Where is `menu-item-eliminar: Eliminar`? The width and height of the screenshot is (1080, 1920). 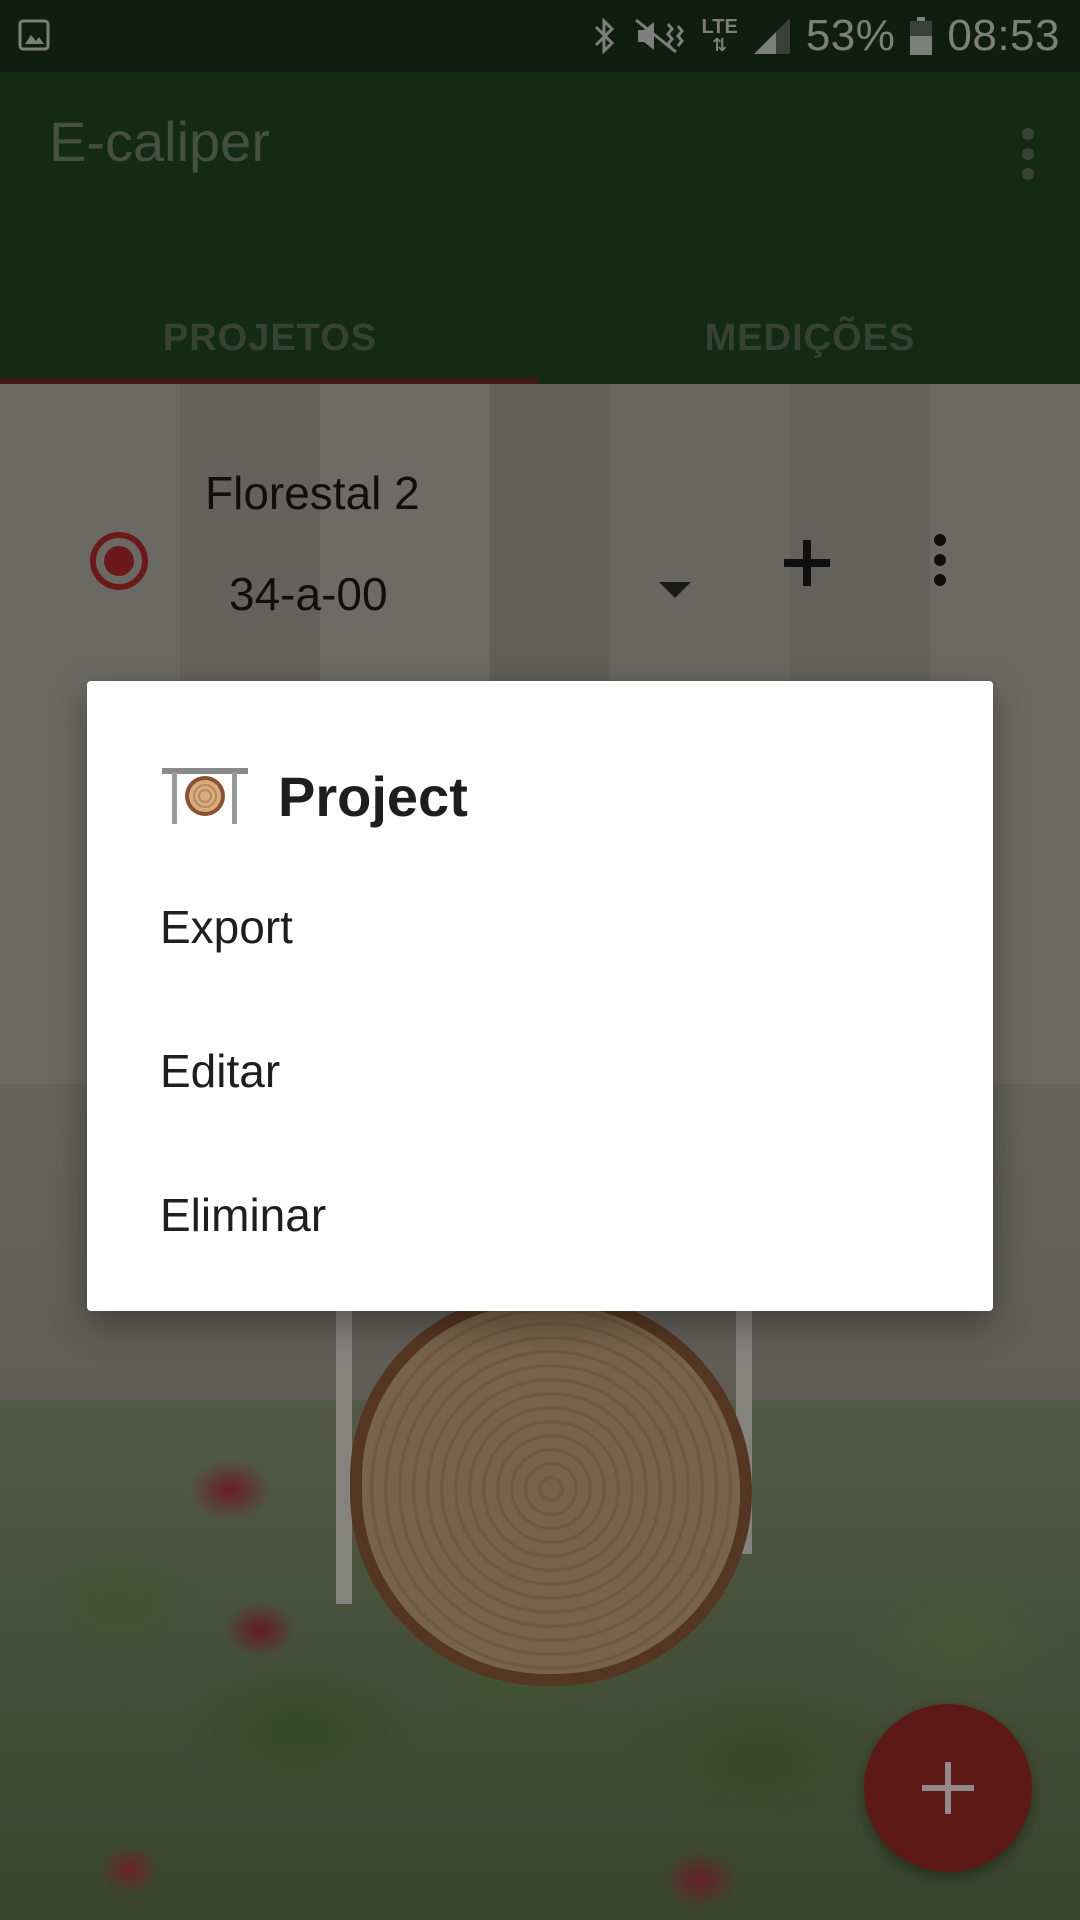 menu-item-eliminar: Eliminar is located at coordinates (540, 1215).